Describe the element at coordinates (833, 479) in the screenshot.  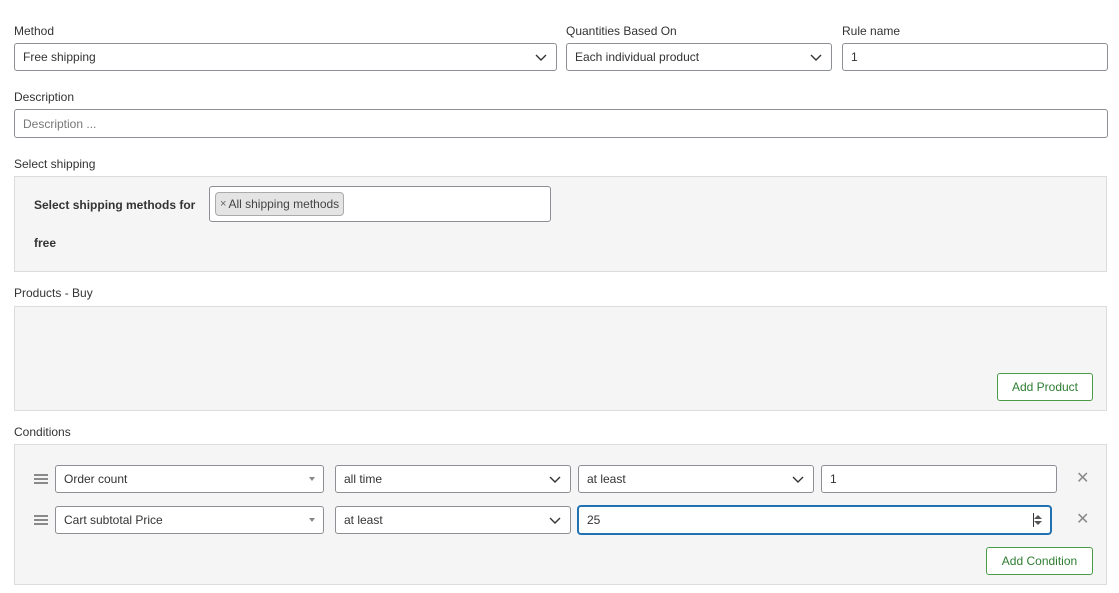
I see `condition-value: 1` at that location.